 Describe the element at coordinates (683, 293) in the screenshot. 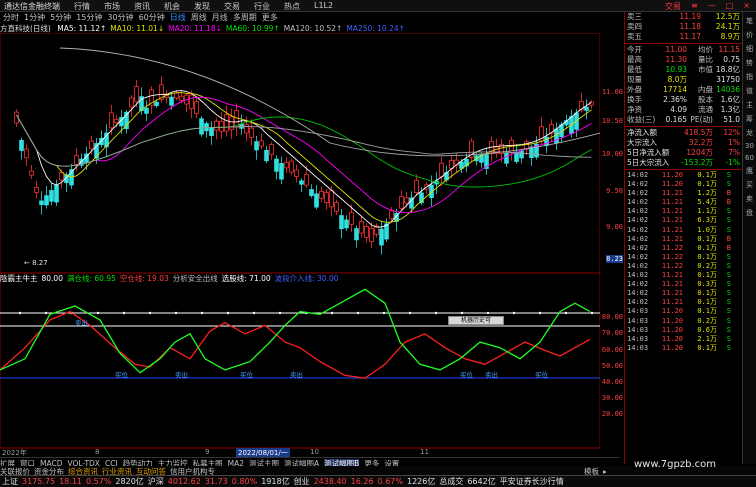

I see `tick-row: 14:02 11.21 0.1万 S` at that location.